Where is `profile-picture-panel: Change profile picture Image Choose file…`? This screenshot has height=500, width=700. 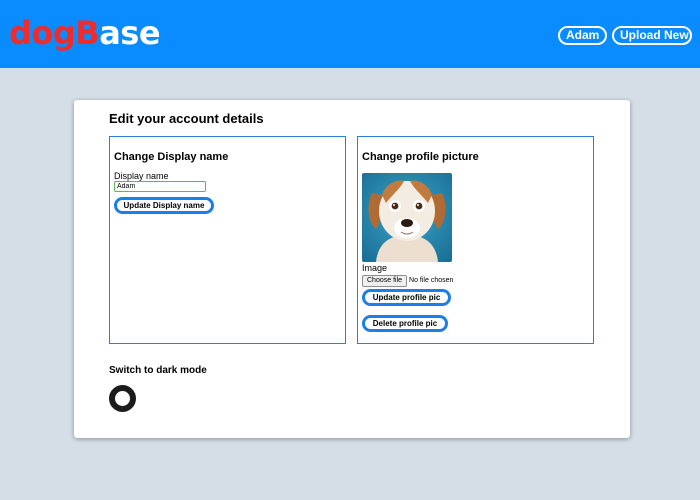 profile-picture-panel: Change profile picture Image Choose file… is located at coordinates (475, 240).